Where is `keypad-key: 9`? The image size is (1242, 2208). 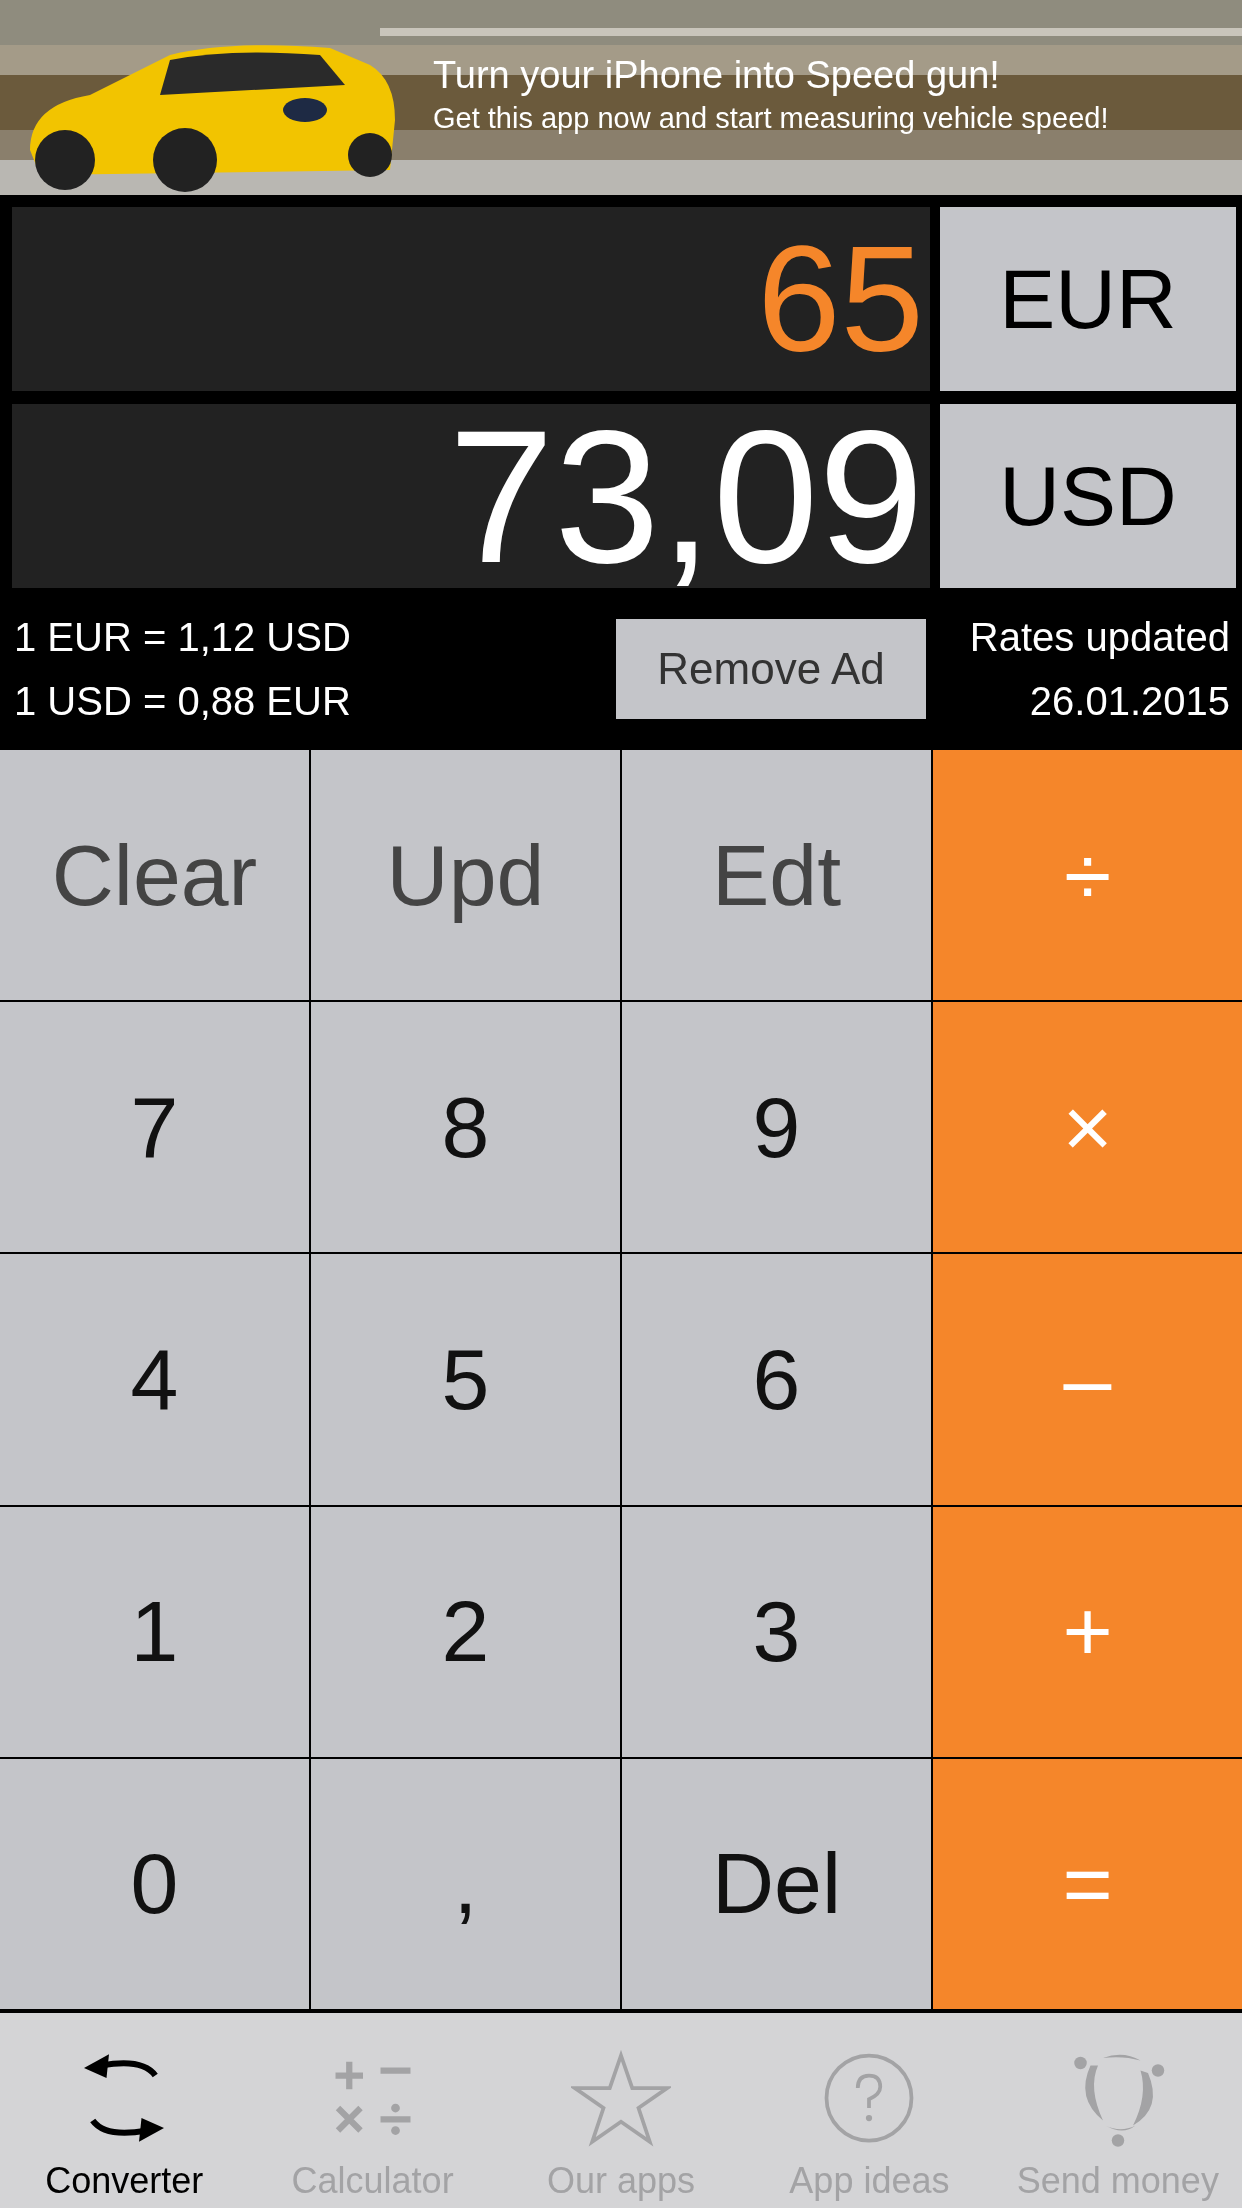
keypad-key: 9 is located at coordinates (776, 1127).